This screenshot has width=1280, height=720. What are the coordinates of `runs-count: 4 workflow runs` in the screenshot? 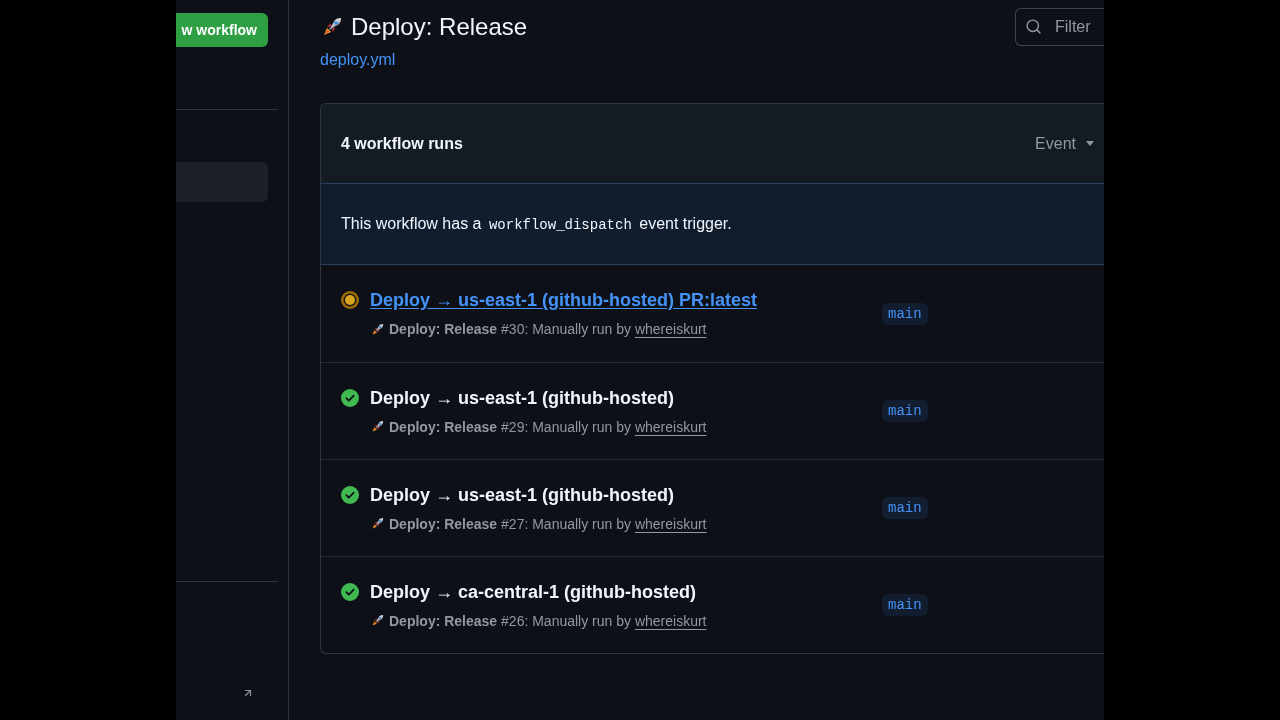 It's located at (402, 143).